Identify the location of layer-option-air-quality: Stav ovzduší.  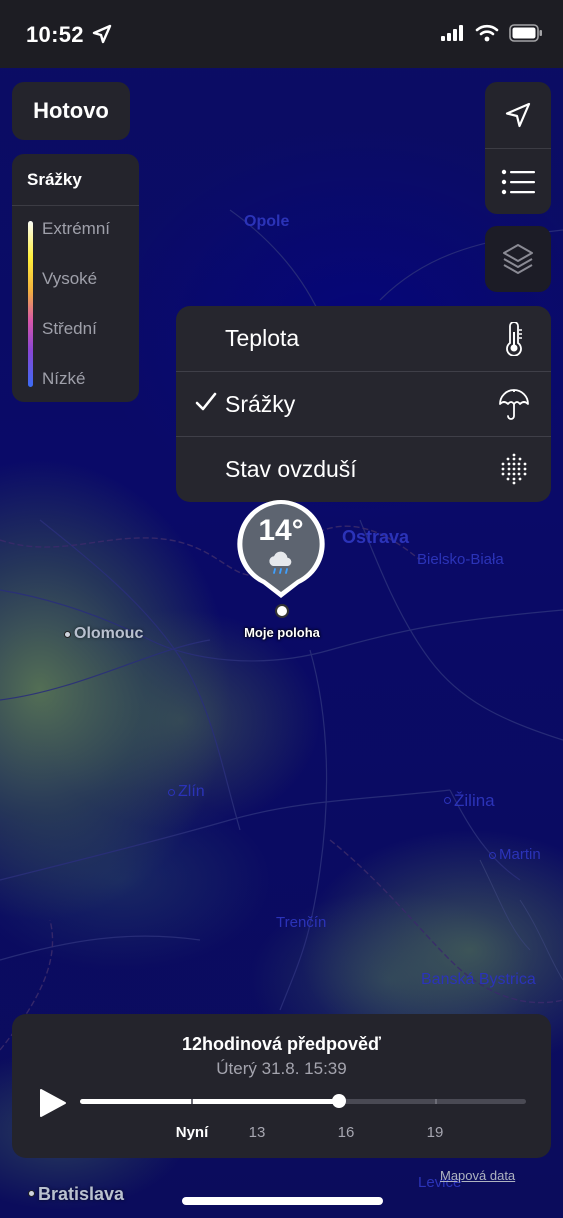
(363, 468).